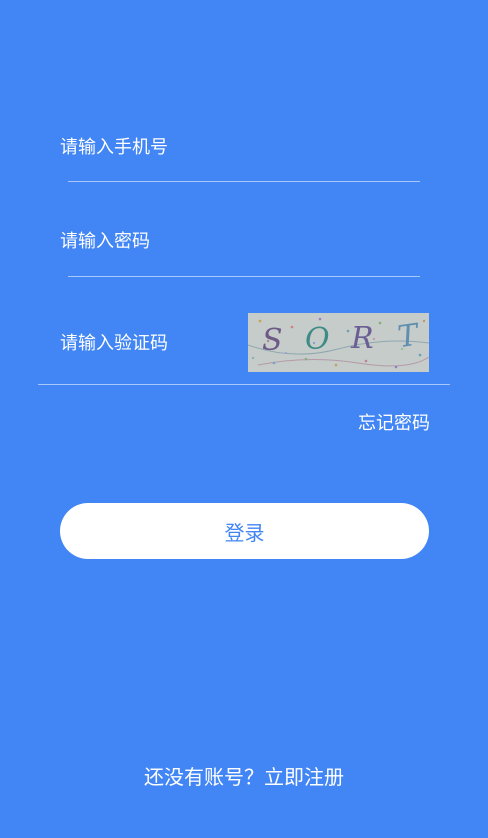 The width and height of the screenshot is (488, 838). I want to click on phone-field, so click(244, 155).